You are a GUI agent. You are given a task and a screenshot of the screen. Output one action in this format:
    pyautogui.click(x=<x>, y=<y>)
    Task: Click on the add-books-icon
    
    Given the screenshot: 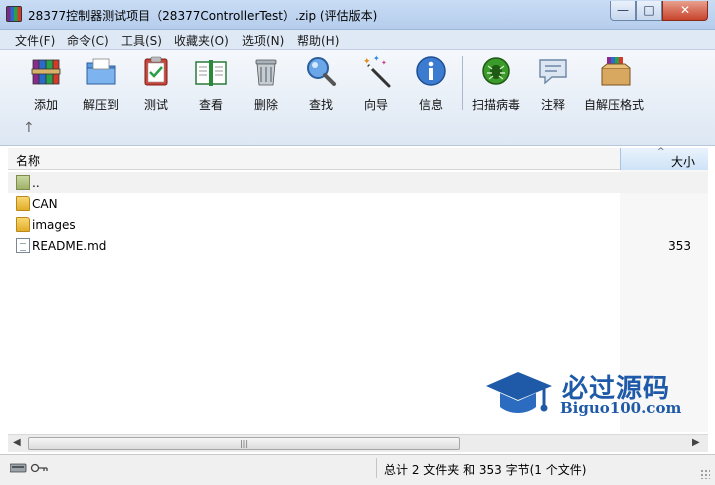 What is the action you would take?
    pyautogui.click(x=46, y=72)
    